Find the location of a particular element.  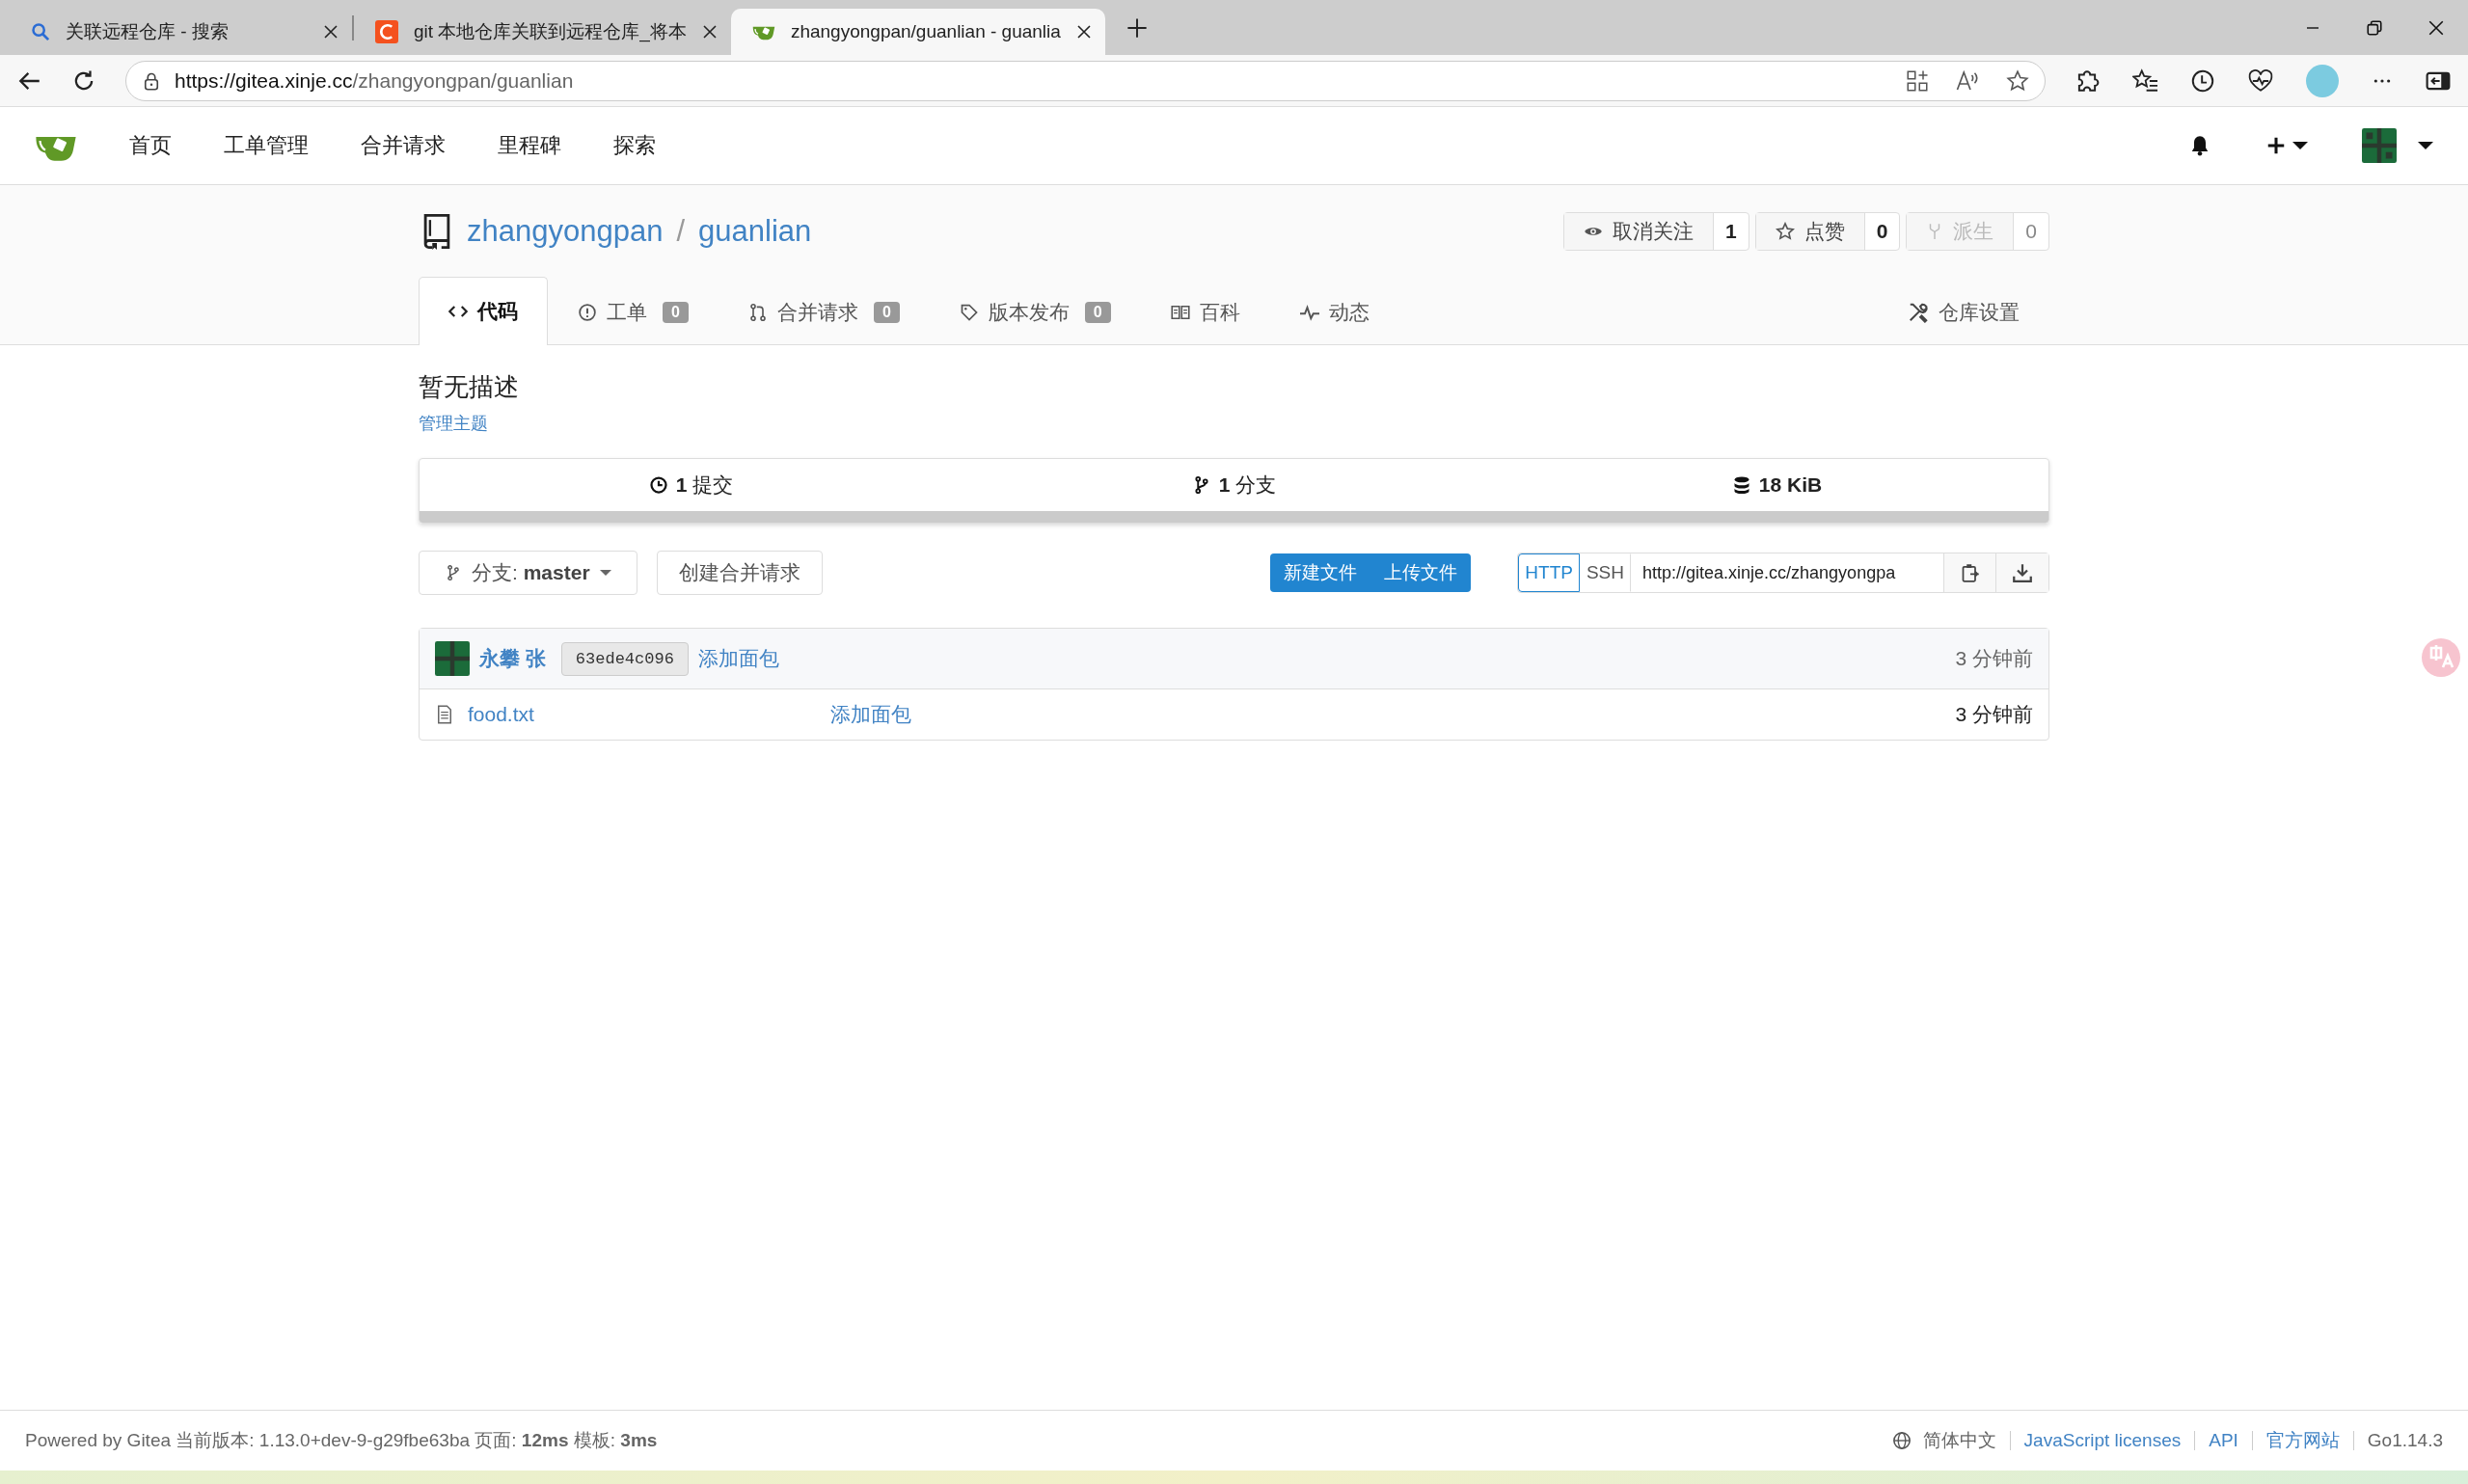

nav-link: 探索 is located at coordinates (634, 145).